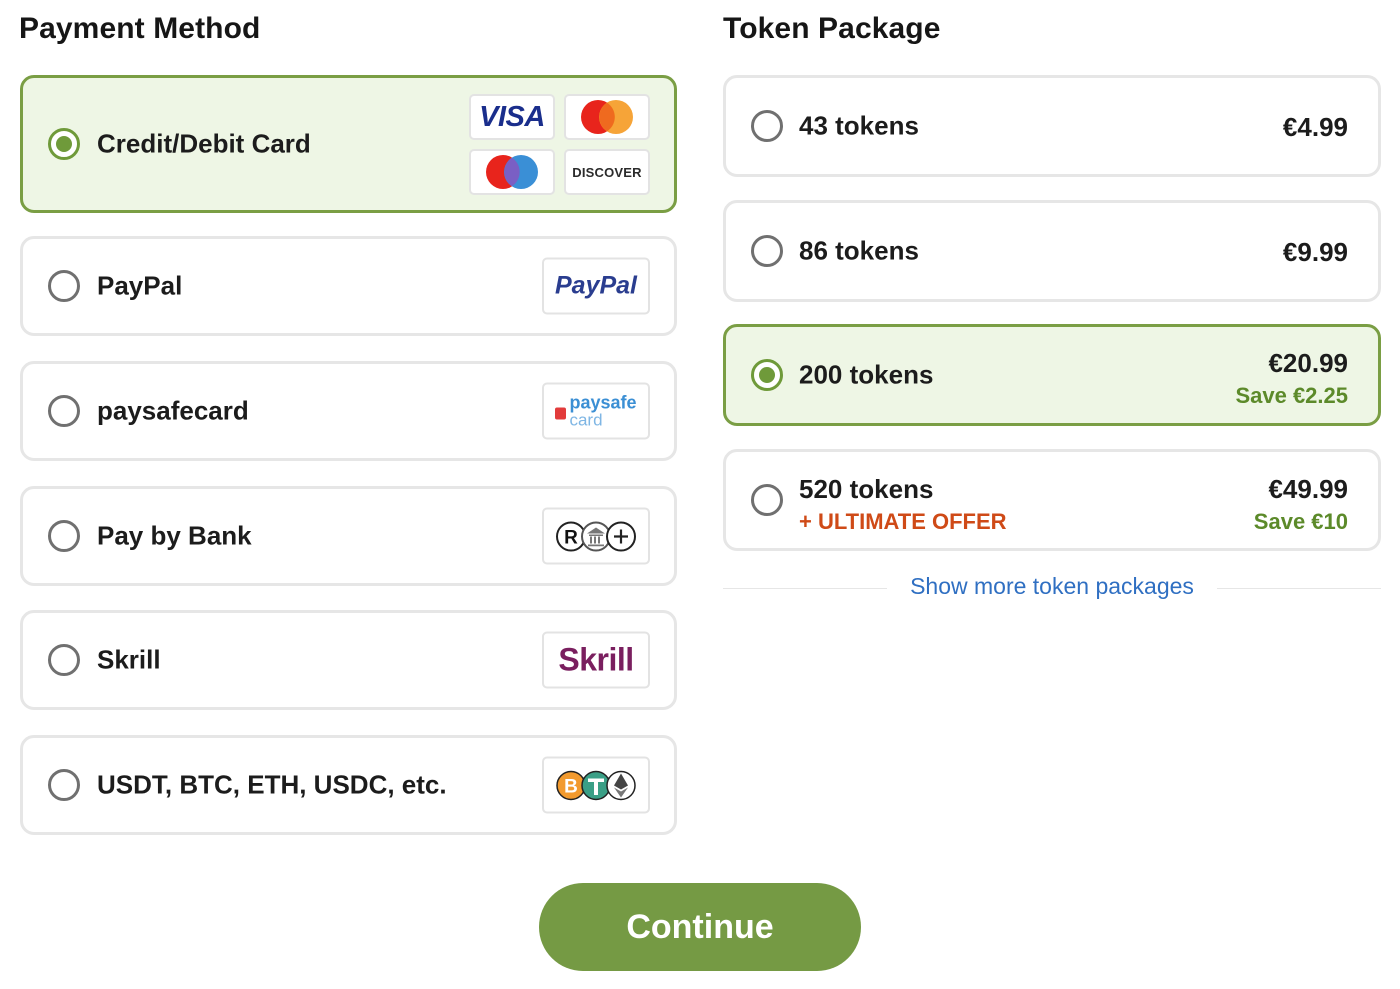 This screenshot has height=989, width=1400. What do you see at coordinates (348, 411) in the screenshot?
I see `payment-option-card: paysafecard paysafe card` at bounding box center [348, 411].